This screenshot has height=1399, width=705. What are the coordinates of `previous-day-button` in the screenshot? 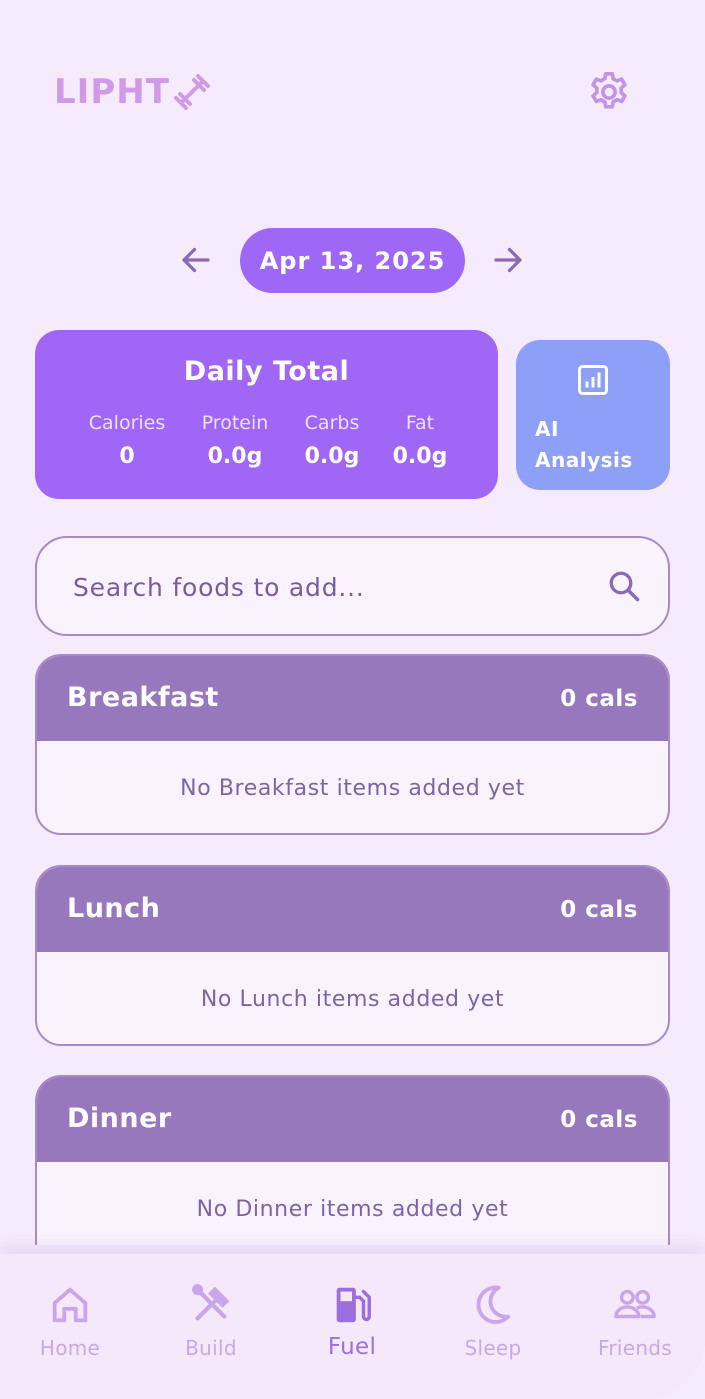 It's located at (196, 260).